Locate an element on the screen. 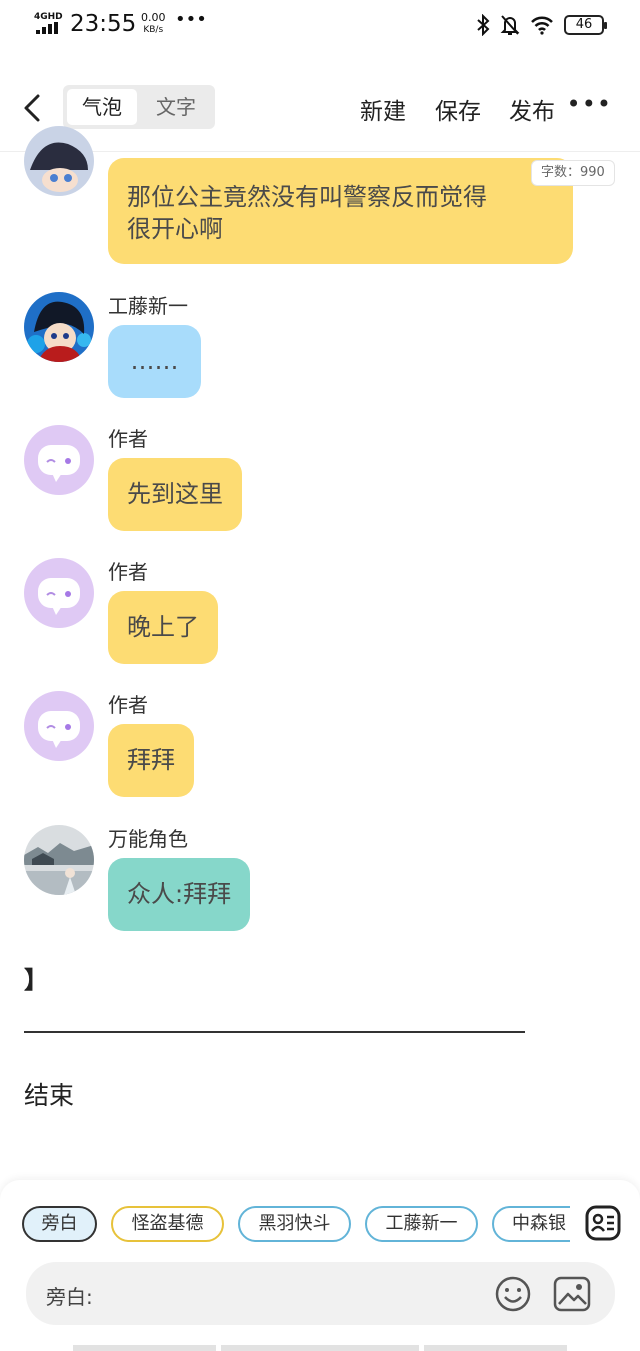 The height and width of the screenshot is (1351, 640). speaker-name: 工藤新一 is located at coordinates (148, 306).